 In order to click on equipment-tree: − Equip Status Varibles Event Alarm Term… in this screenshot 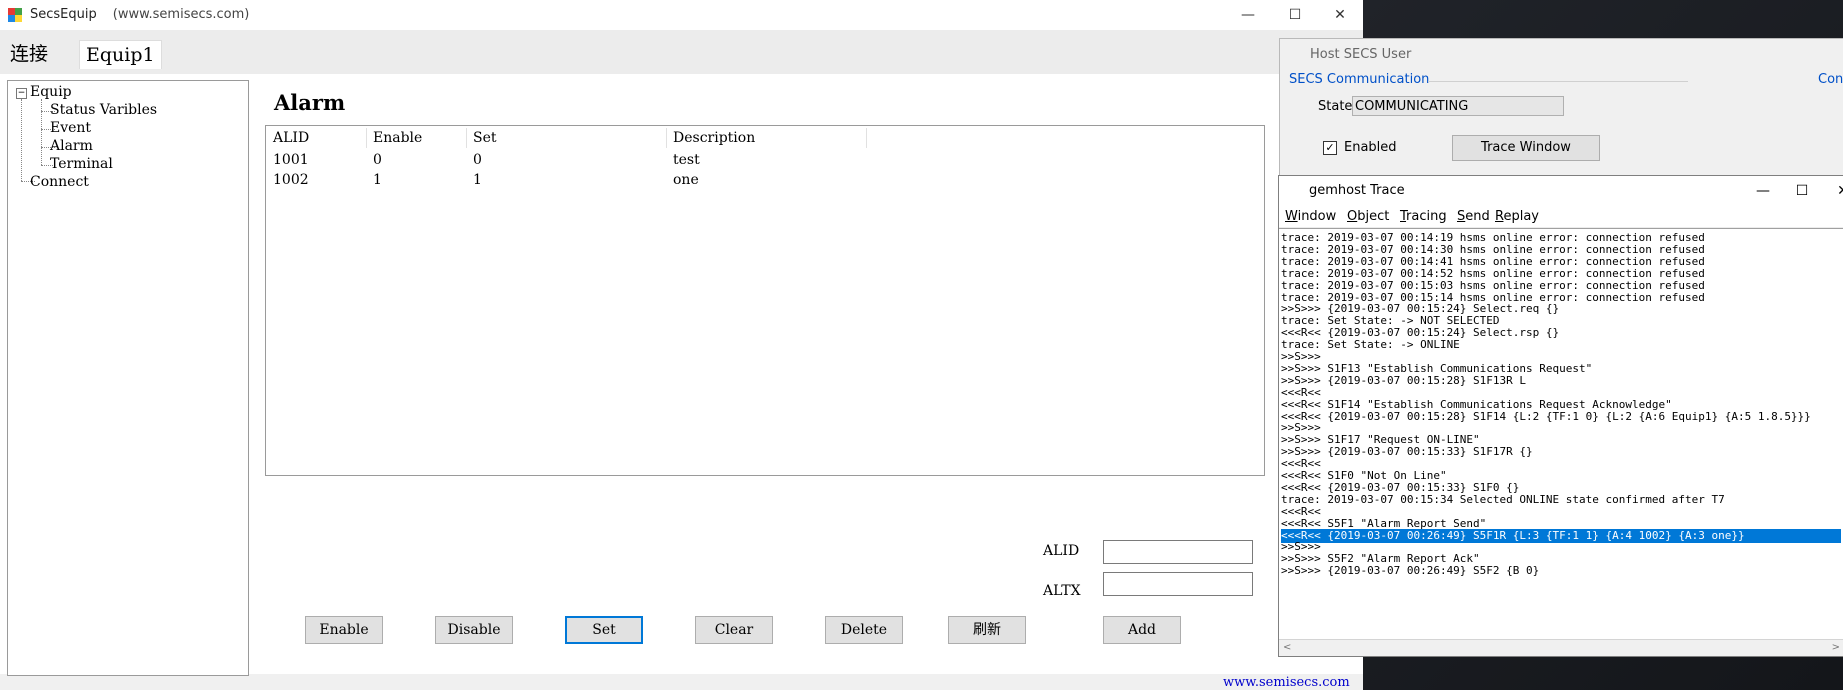, I will do `click(128, 378)`.